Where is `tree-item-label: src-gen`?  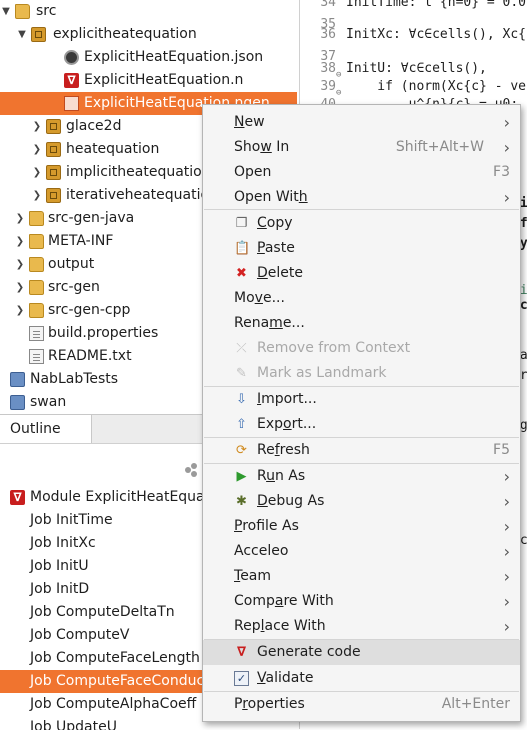
tree-item-label: src-gen is located at coordinates (74, 287).